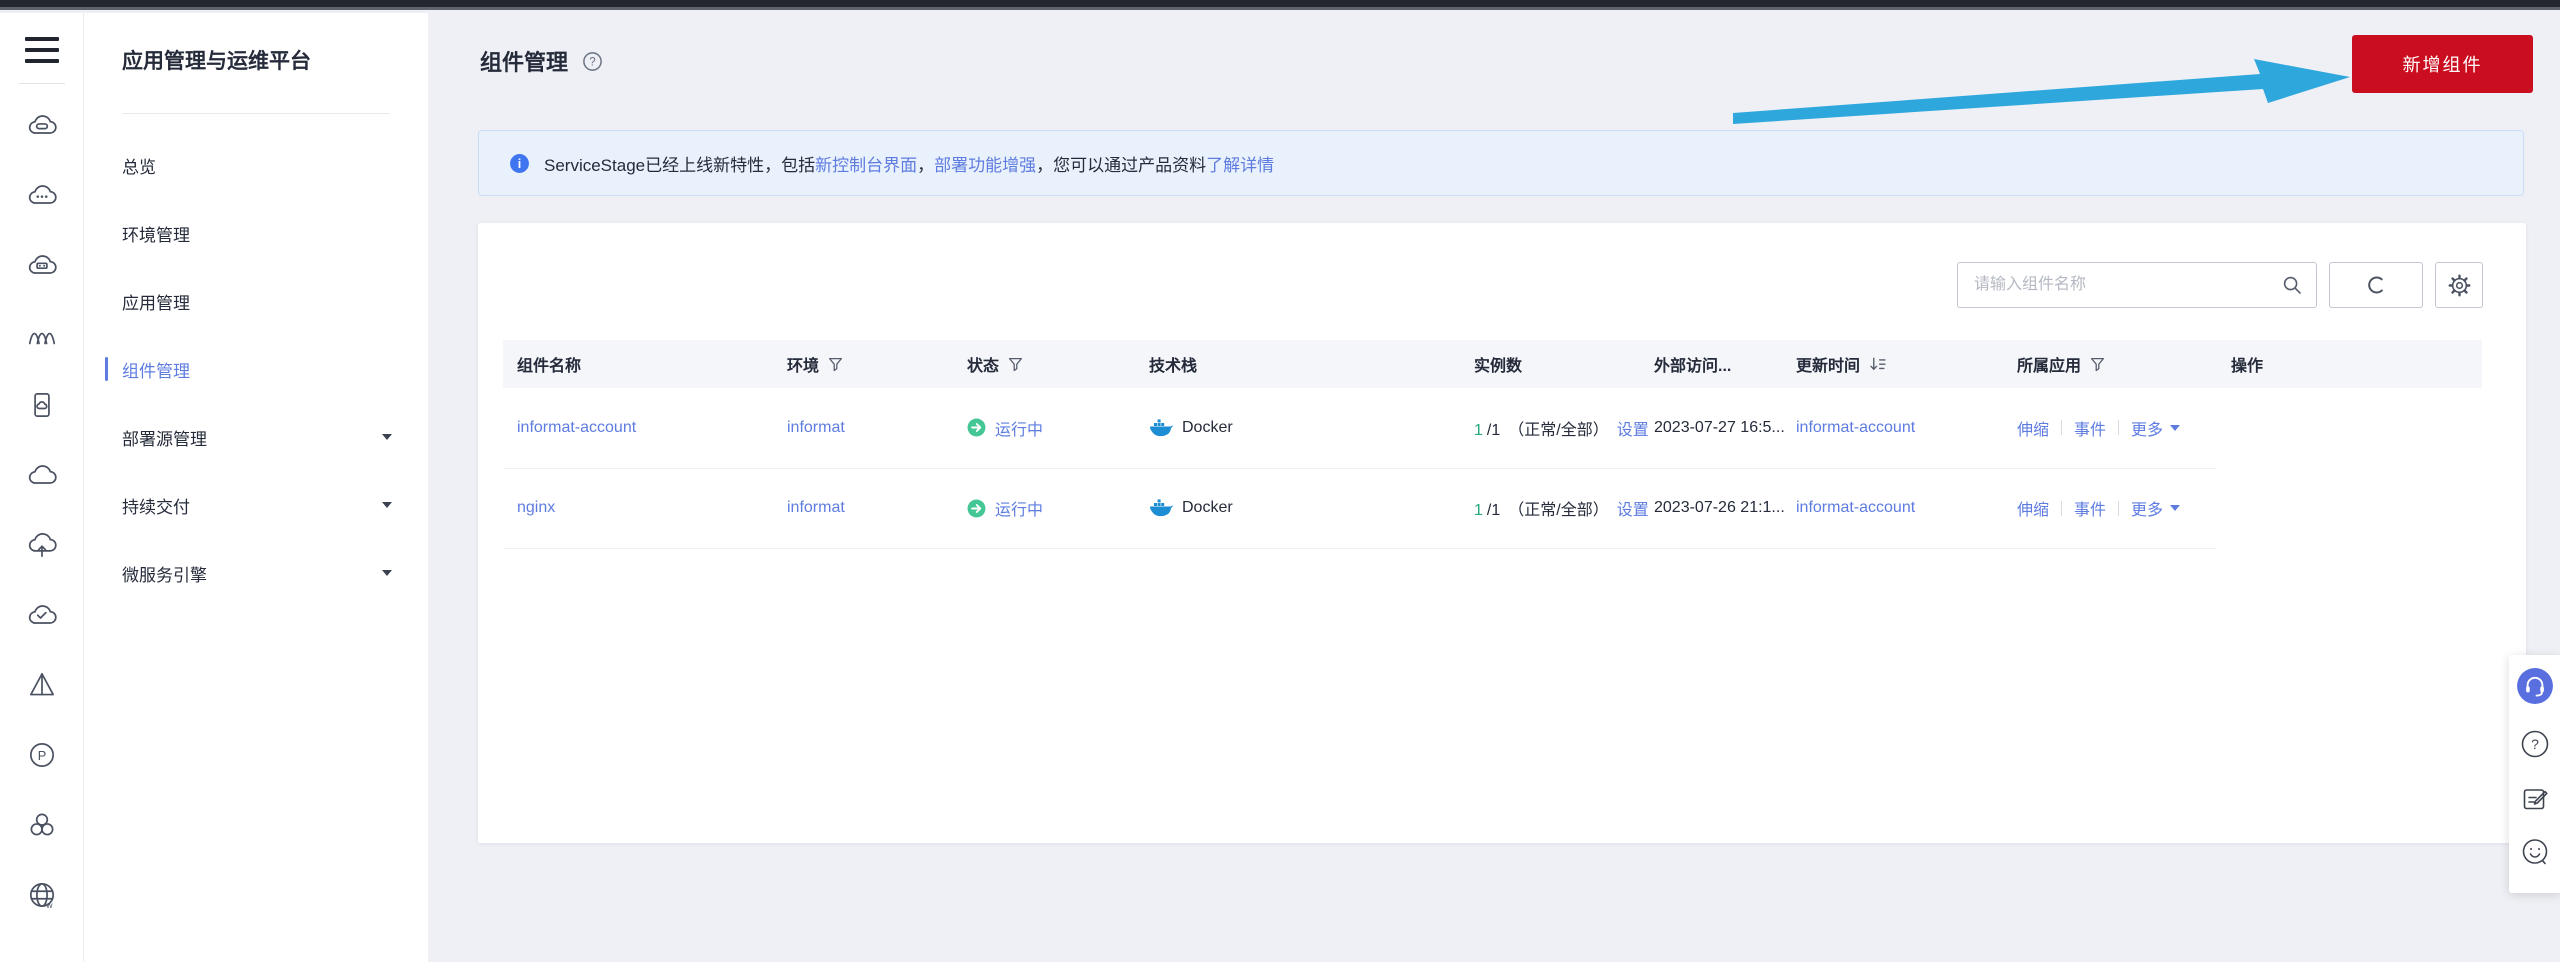 The height and width of the screenshot is (962, 2560). I want to click on sidebar-item-label: 应用管理, so click(156, 303).